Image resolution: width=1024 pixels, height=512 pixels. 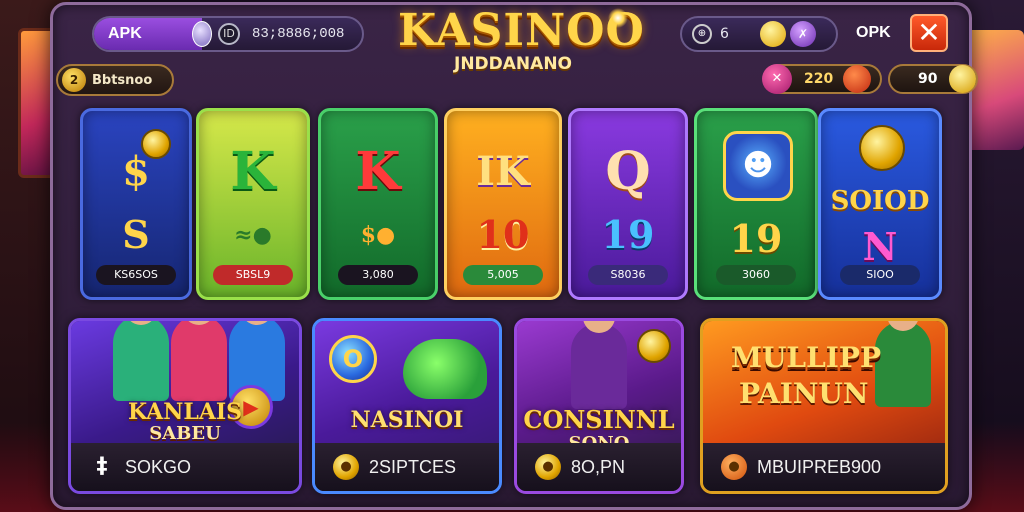 I want to click on gem-icon, so click(x=202, y=34).